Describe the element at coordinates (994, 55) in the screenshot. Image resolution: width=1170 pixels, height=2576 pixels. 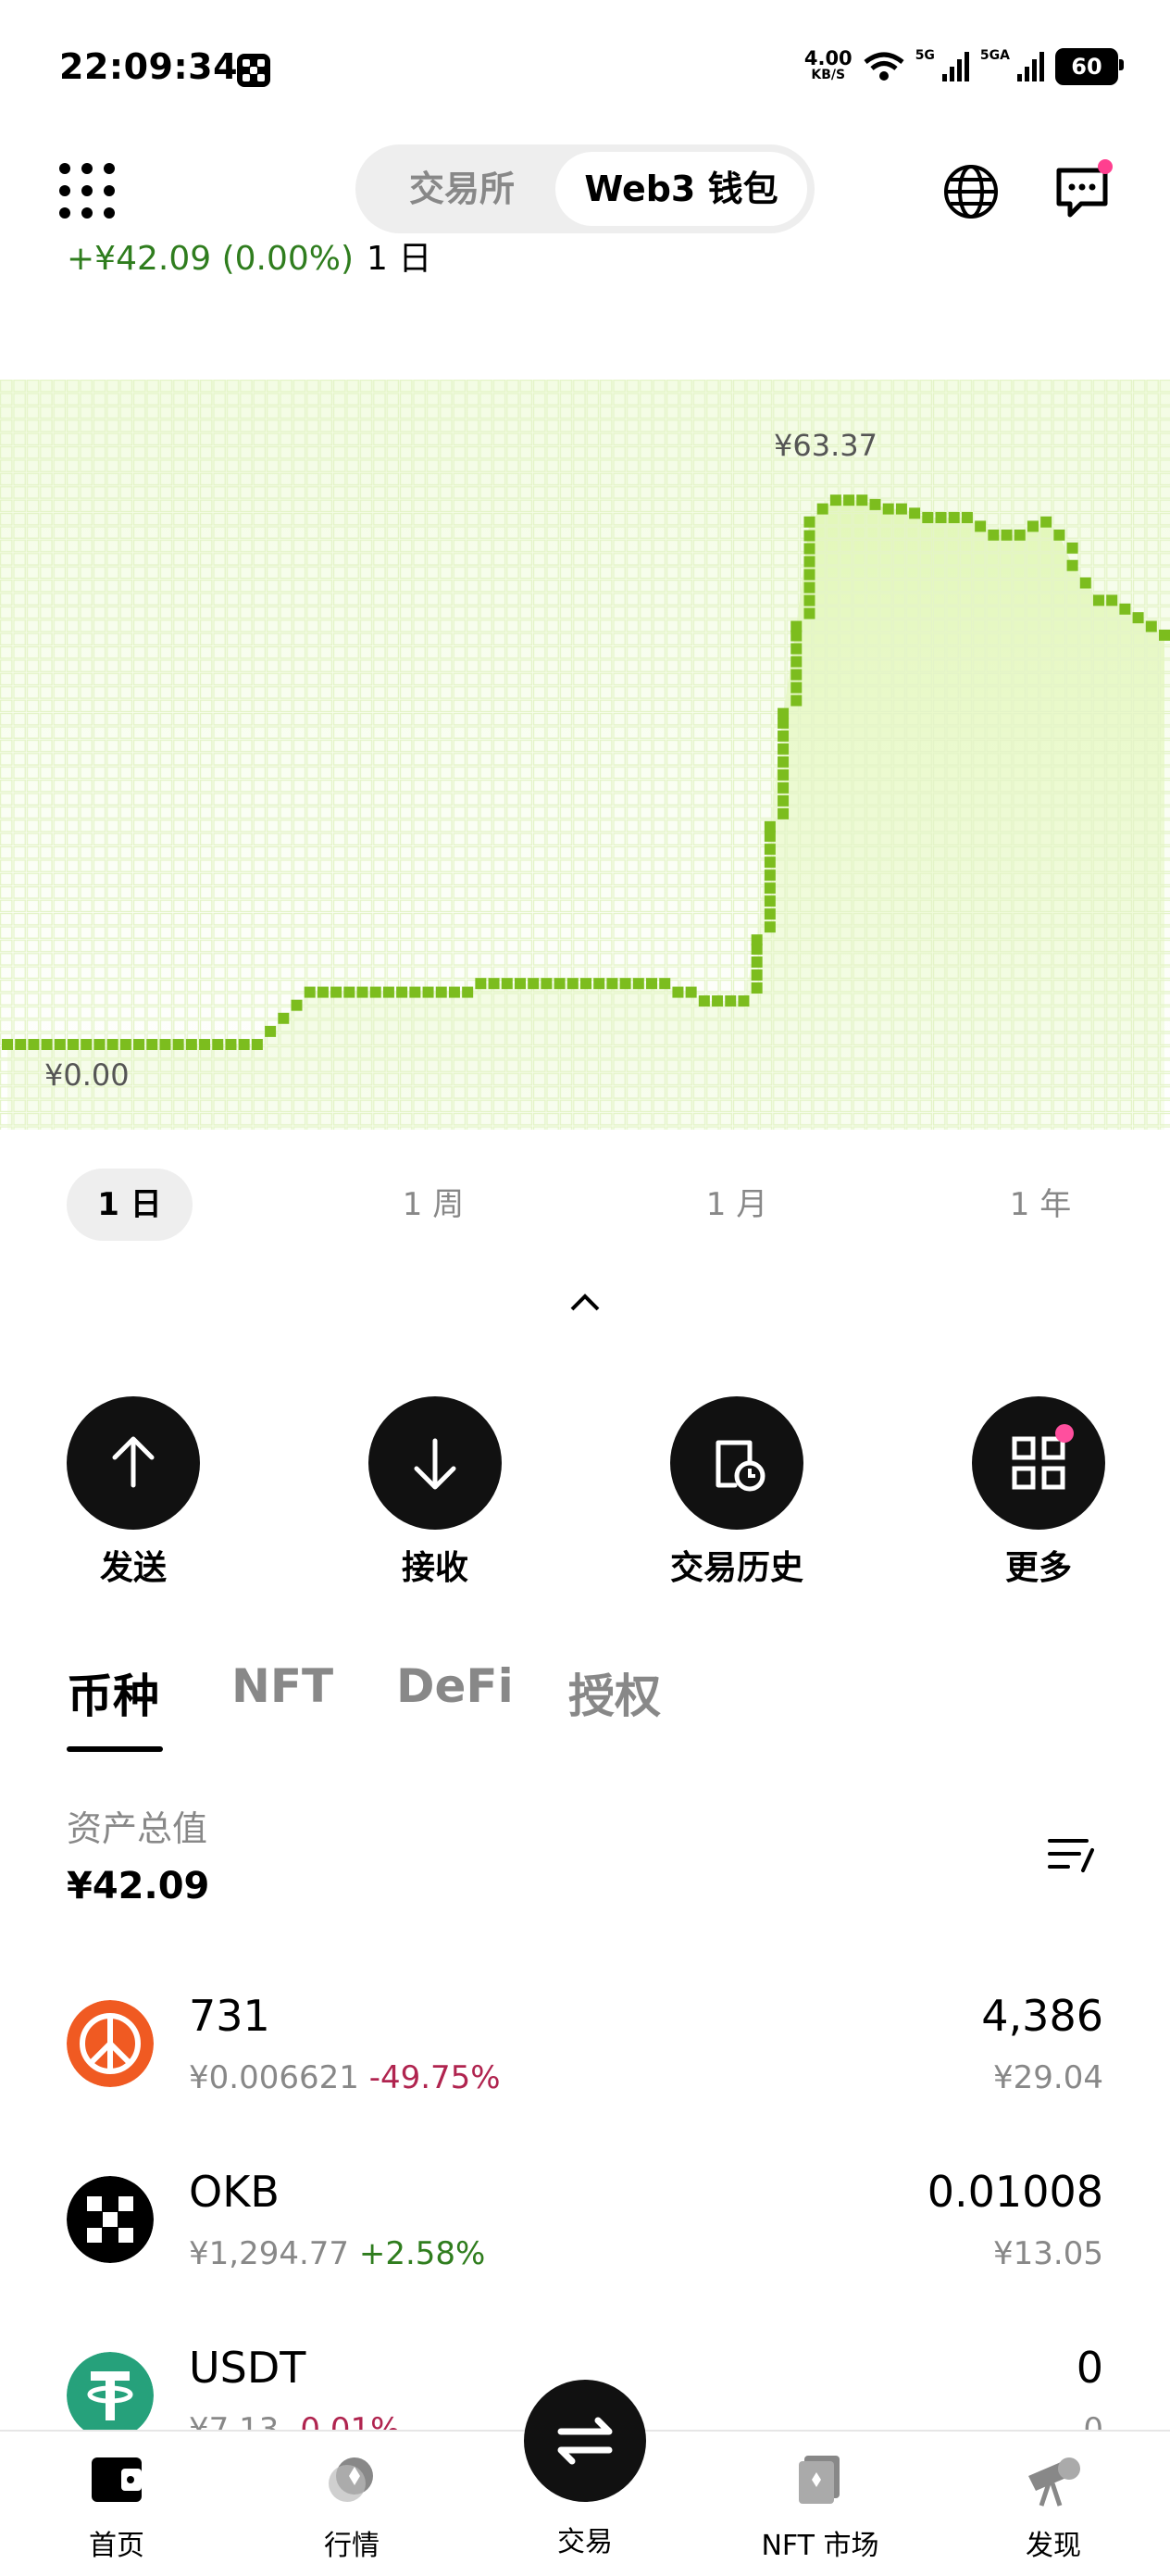
I see `signal-label-2: 5GA` at that location.